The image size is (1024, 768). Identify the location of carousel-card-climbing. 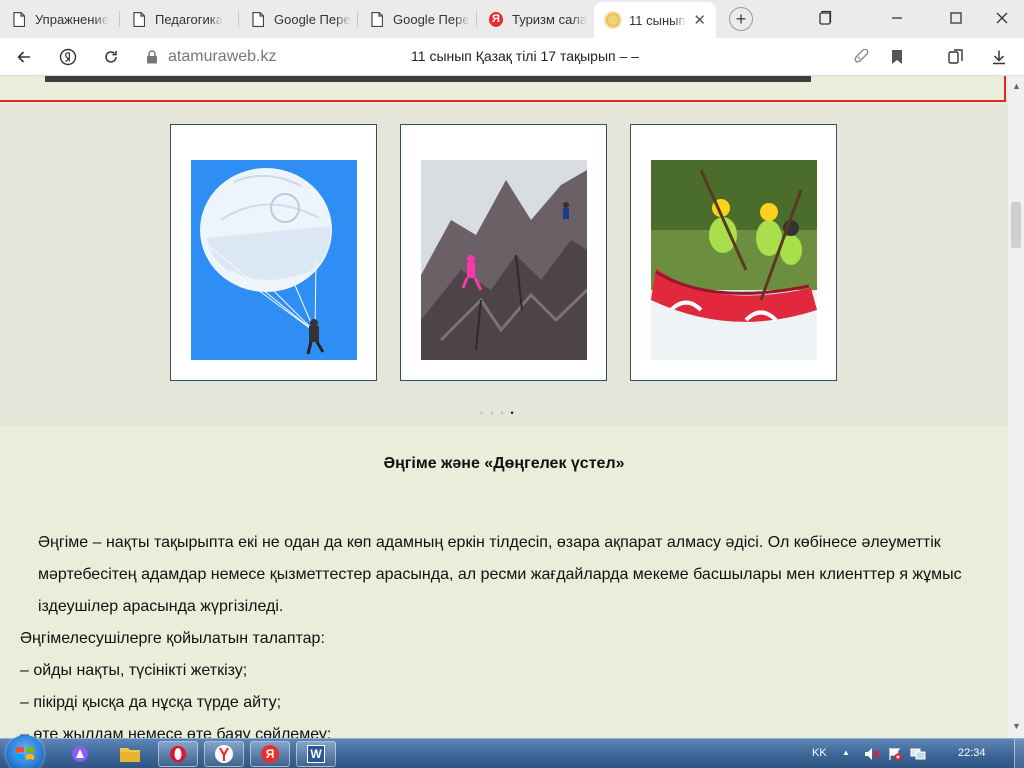
(503, 252).